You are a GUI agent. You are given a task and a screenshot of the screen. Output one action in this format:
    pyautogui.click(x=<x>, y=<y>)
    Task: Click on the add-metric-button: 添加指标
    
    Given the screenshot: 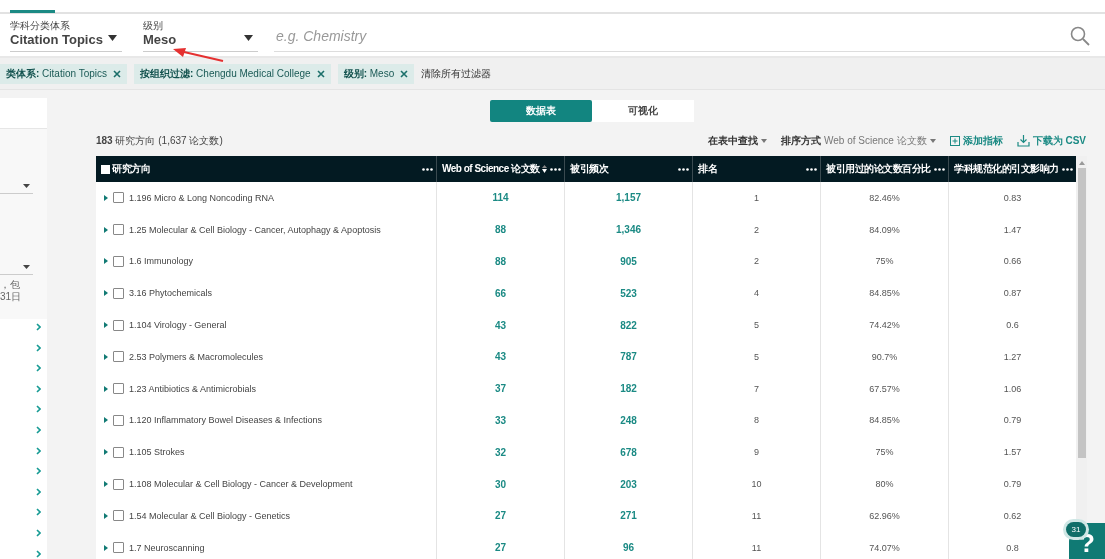 What is the action you would take?
    pyautogui.click(x=976, y=141)
    